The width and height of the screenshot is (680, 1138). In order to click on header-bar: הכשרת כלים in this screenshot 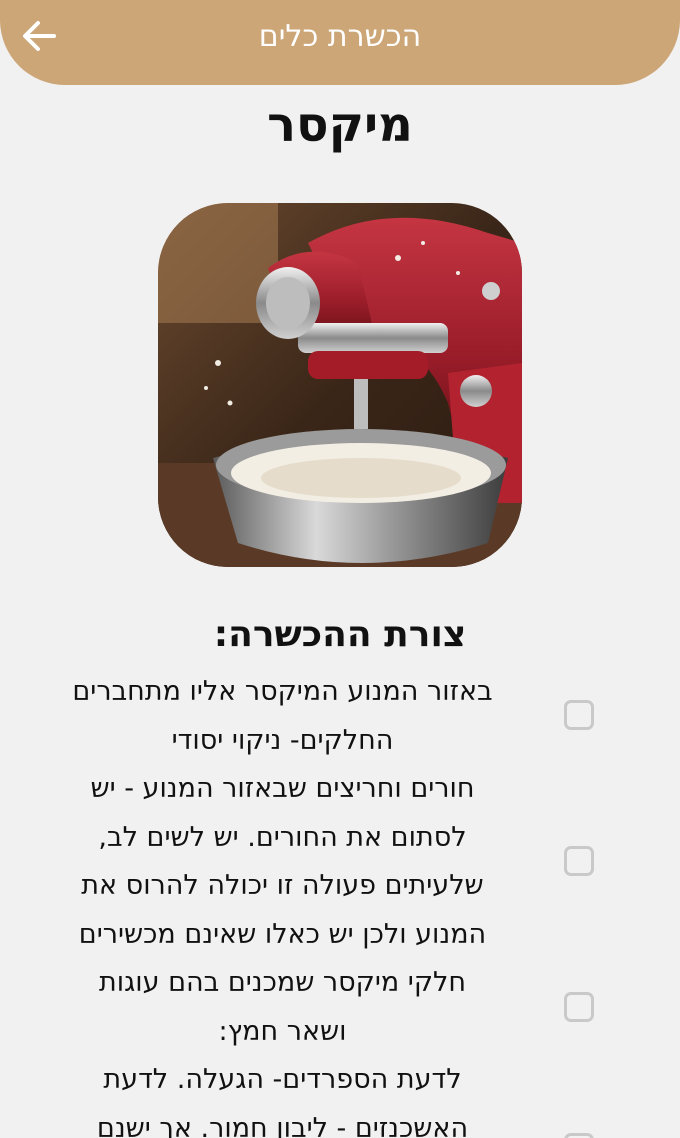, I will do `click(340, 42)`.